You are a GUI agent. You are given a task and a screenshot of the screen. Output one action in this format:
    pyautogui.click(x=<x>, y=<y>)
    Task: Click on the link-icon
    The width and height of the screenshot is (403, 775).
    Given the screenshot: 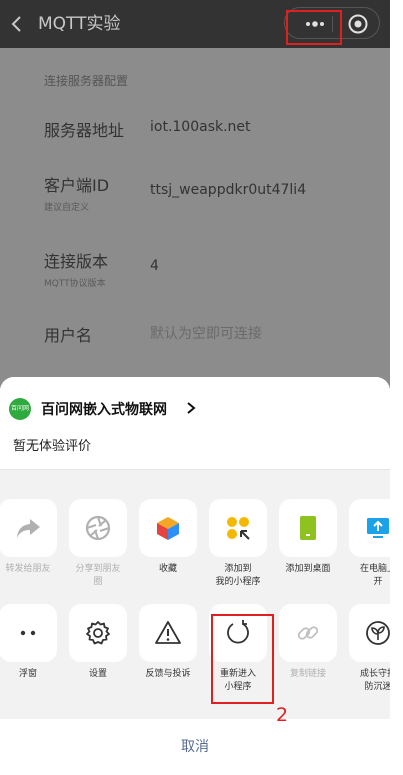 What is the action you would take?
    pyautogui.click(x=308, y=633)
    